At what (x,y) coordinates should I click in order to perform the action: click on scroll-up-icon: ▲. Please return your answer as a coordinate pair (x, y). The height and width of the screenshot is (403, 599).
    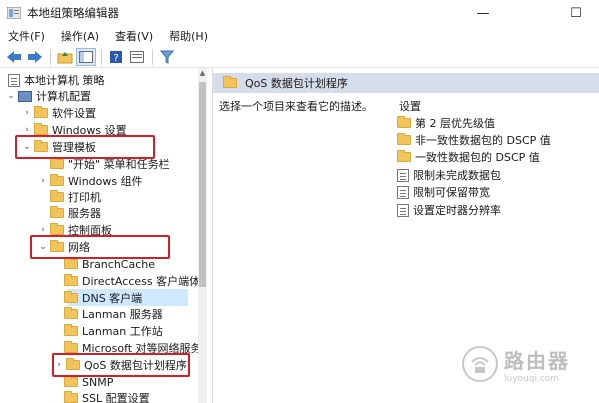
    Looking at the image, I should click on (202, 74).